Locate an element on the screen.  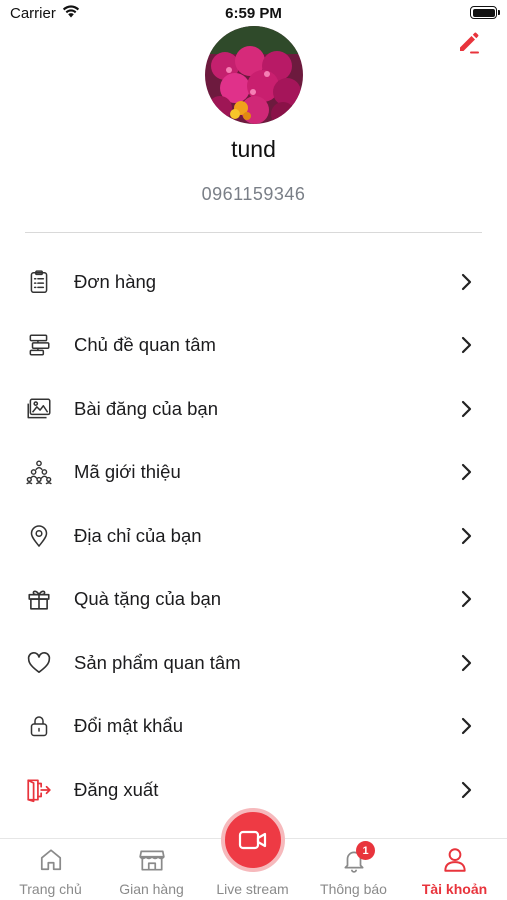
live-stream-button is located at coordinates (253, 840).